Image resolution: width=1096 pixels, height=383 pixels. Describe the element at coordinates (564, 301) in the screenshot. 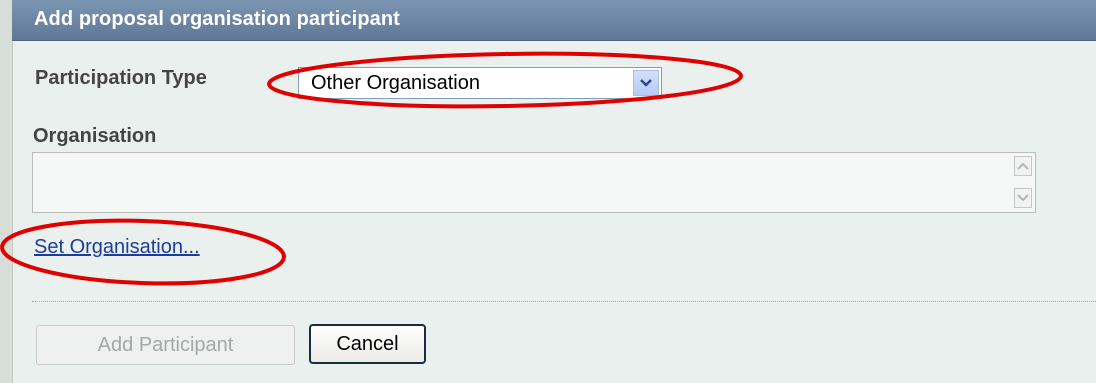

I see `divider` at that location.